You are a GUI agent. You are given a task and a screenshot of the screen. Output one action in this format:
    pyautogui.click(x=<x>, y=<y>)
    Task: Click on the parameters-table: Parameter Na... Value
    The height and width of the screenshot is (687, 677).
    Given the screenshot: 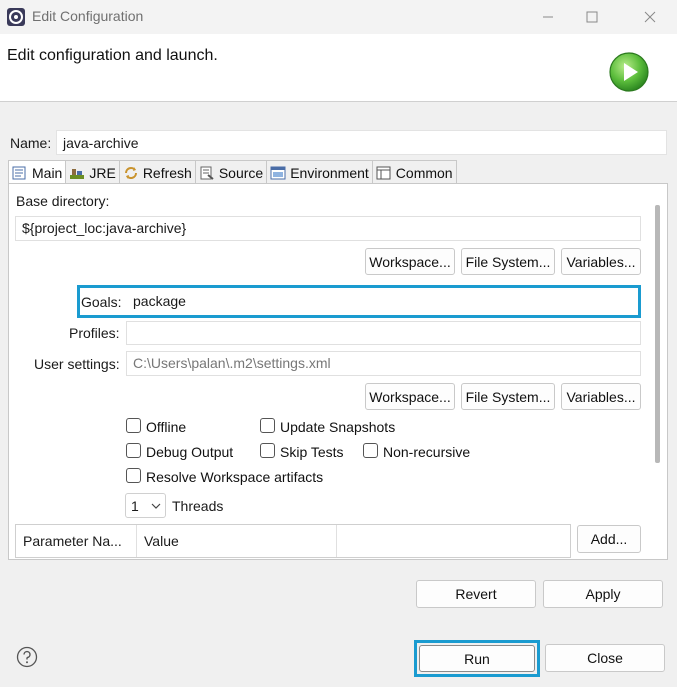 What is the action you would take?
    pyautogui.click(x=293, y=541)
    